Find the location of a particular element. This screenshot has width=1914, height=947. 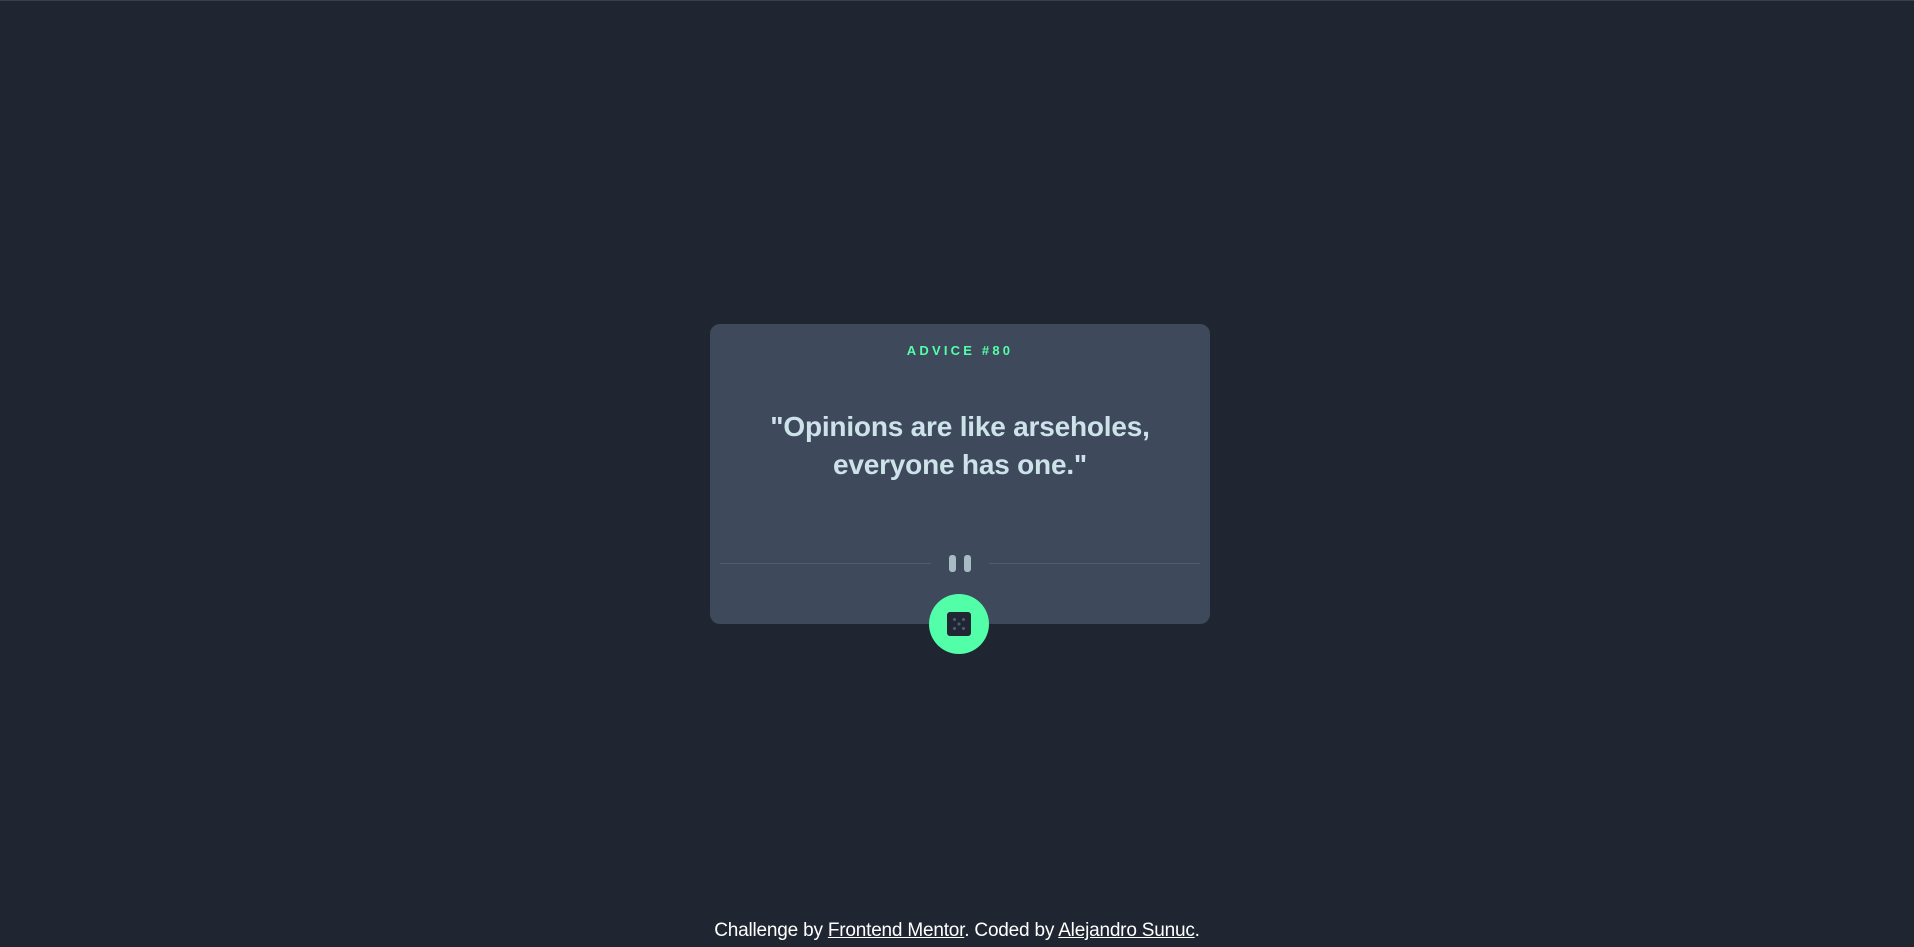

pause-icon is located at coordinates (960, 563).